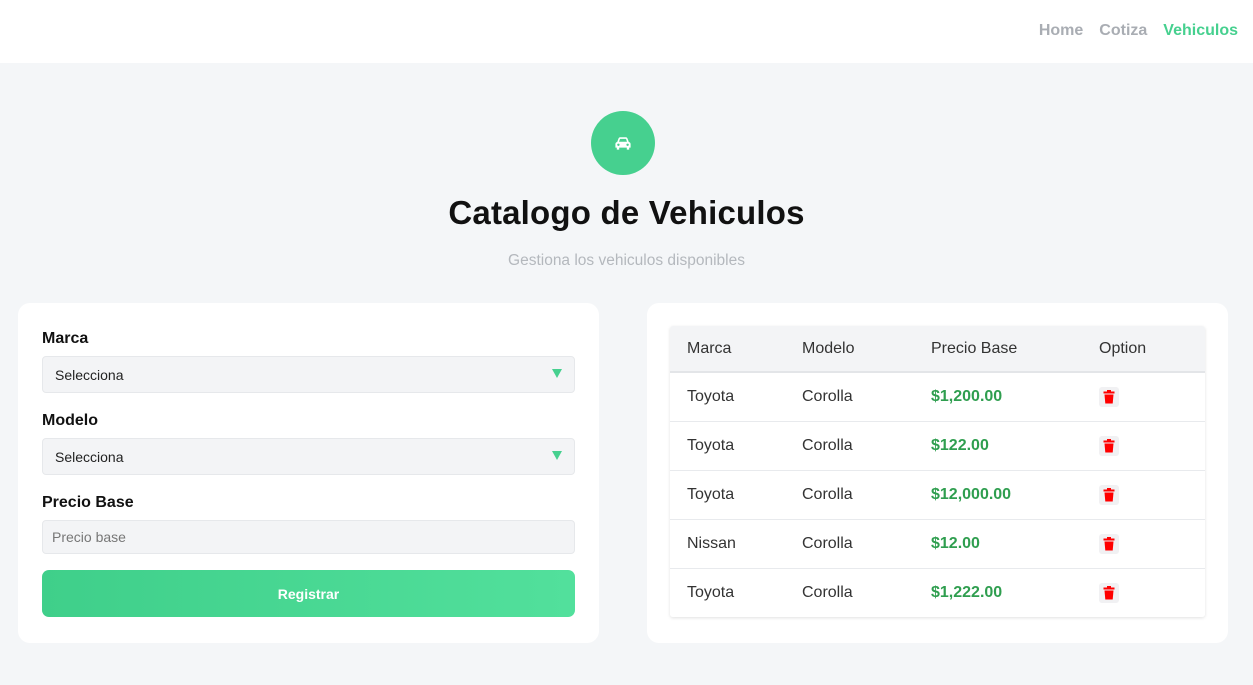  Describe the element at coordinates (89, 456) in the screenshot. I see `modelo-select-value: Selecciona` at that location.